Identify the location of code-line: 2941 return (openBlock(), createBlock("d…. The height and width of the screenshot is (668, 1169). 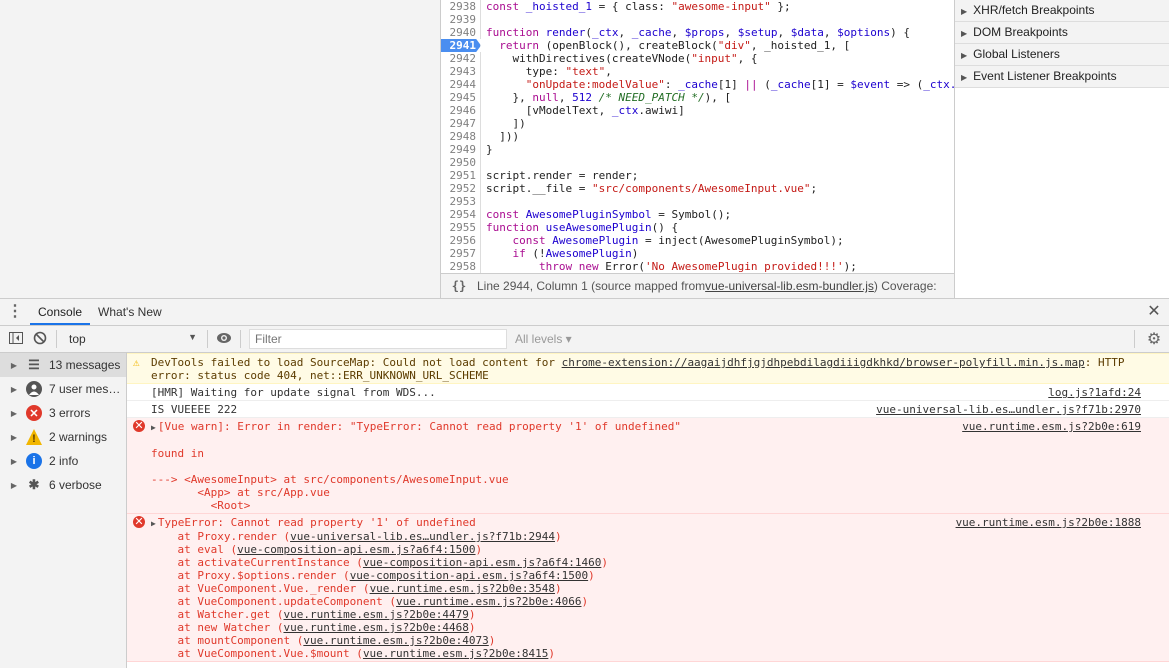
(697, 45).